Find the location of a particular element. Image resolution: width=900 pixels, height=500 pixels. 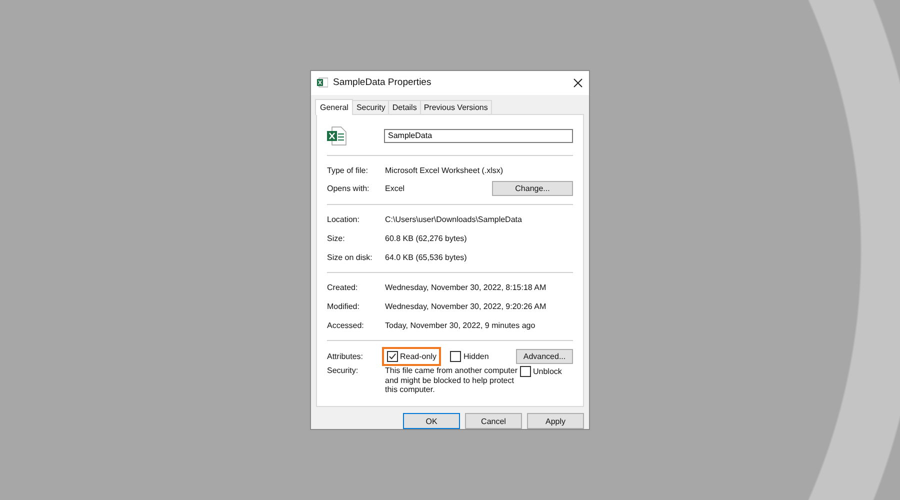

field-value: Wednesday, November 30, 2022, 9:20:26 AM is located at coordinates (466, 306).